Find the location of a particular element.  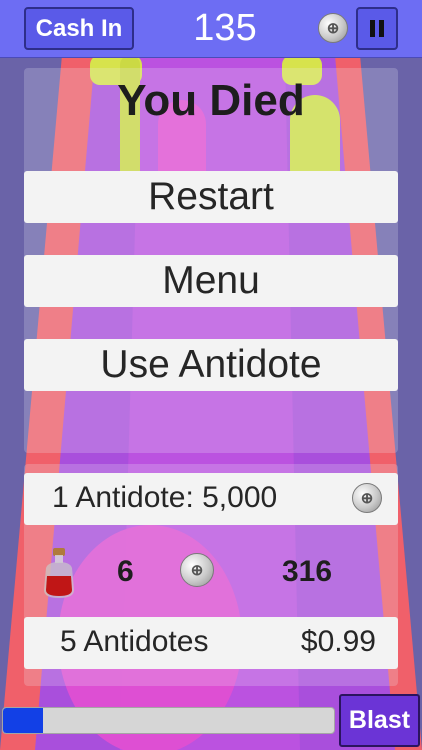

menu-button: Menu is located at coordinates (211, 281).